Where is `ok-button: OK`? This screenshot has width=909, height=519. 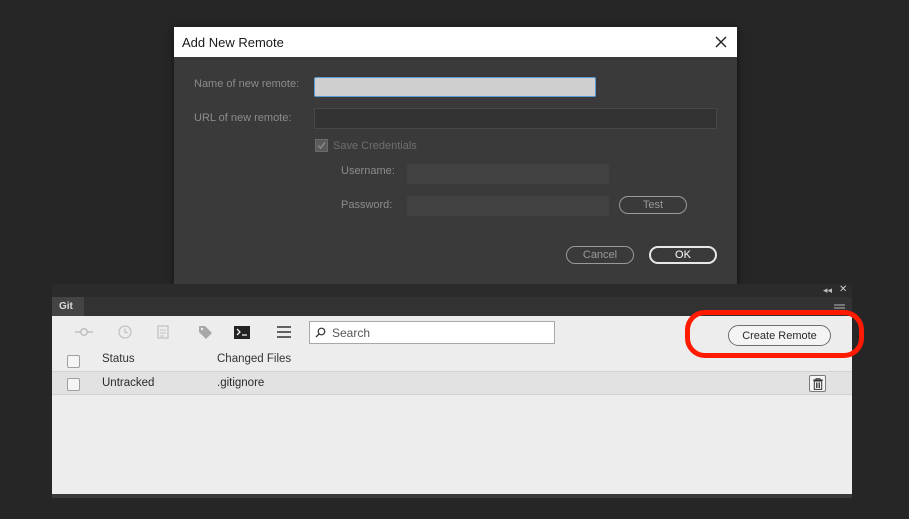
ok-button: OK is located at coordinates (683, 255).